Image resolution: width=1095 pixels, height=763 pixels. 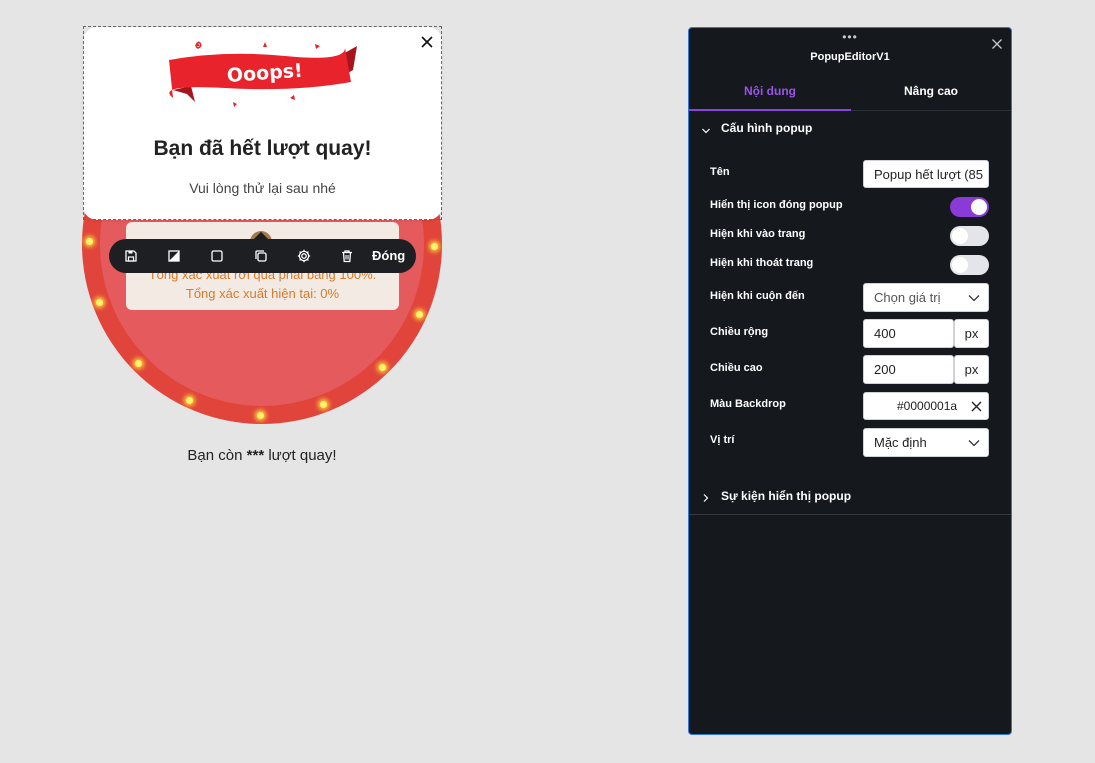 What do you see at coordinates (766, 128) in the screenshot?
I see `section-popup-config: Cấu hình popup` at bounding box center [766, 128].